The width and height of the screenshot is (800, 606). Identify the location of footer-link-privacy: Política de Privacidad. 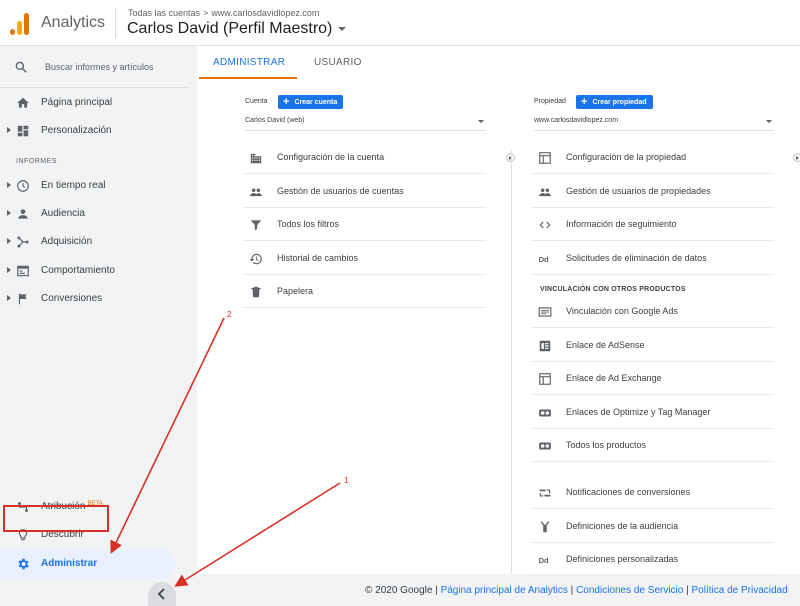
(740, 590).